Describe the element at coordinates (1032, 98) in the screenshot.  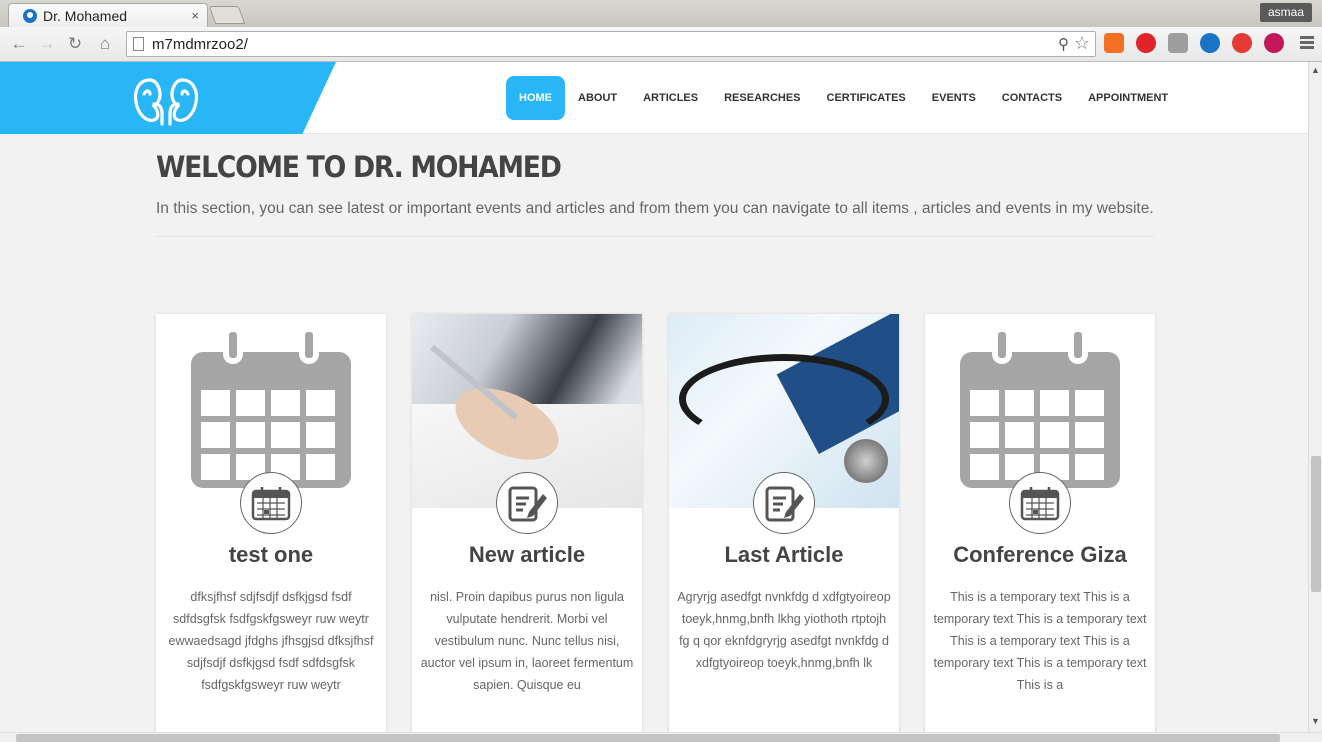
I see `nav-item-contacts: CONTACTS` at that location.